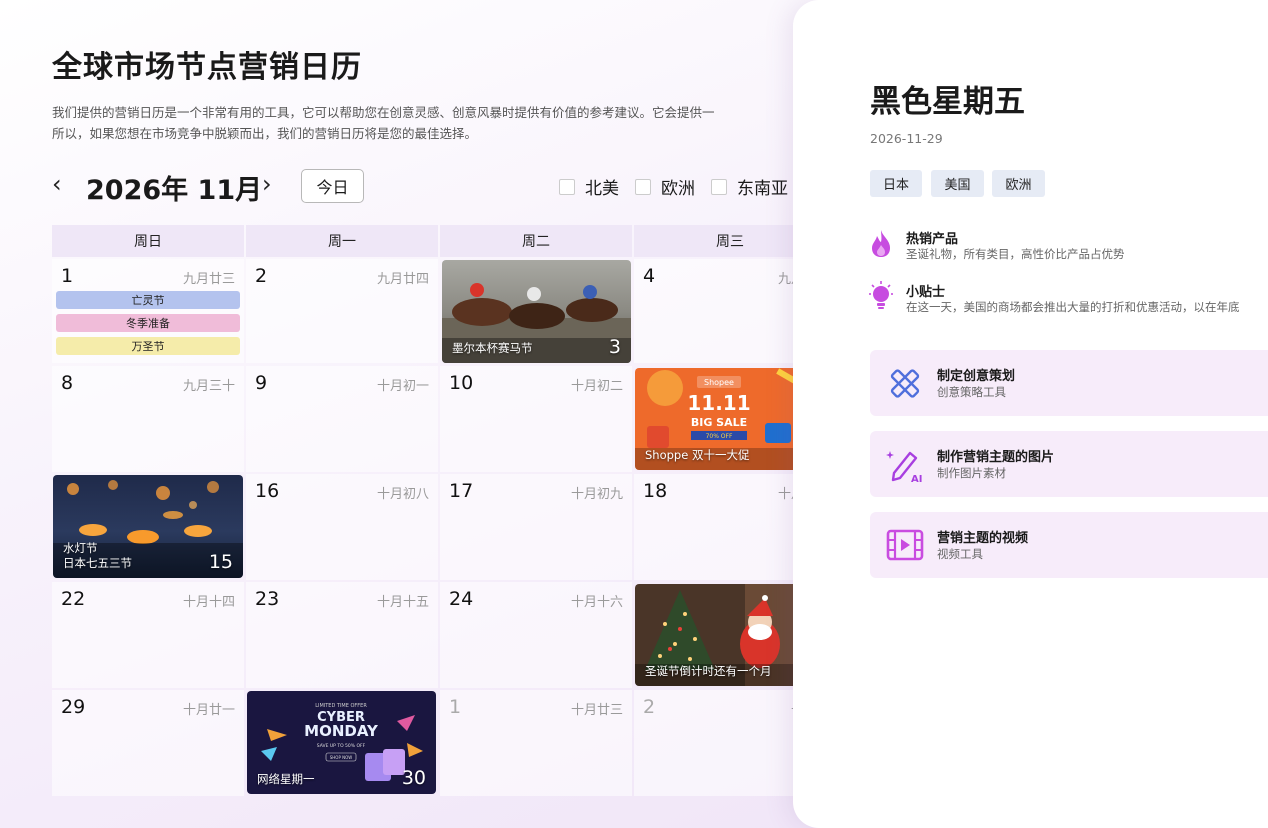  I want to click on lunar-date: 十月初一, so click(402, 386).